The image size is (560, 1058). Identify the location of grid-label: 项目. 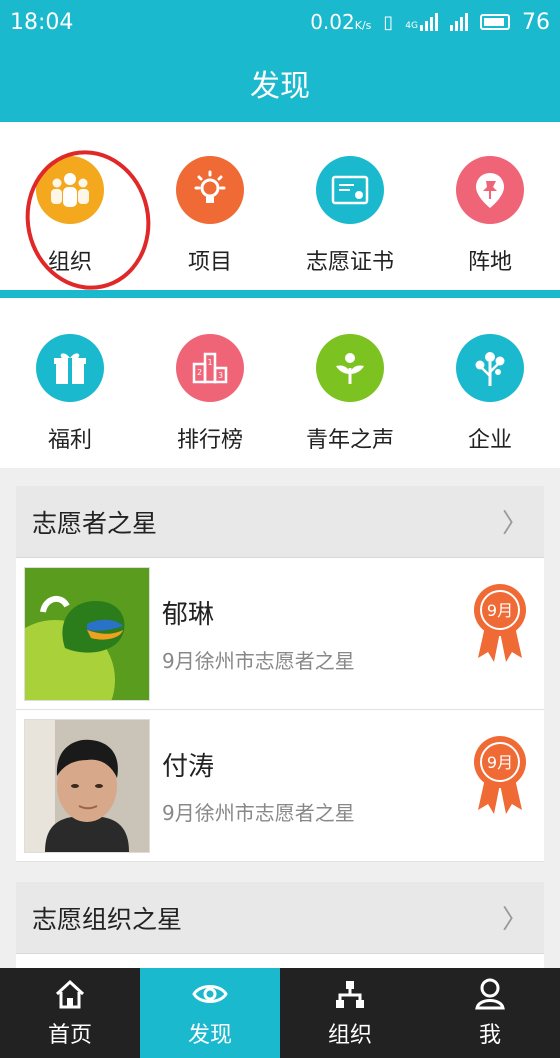
(209, 262).